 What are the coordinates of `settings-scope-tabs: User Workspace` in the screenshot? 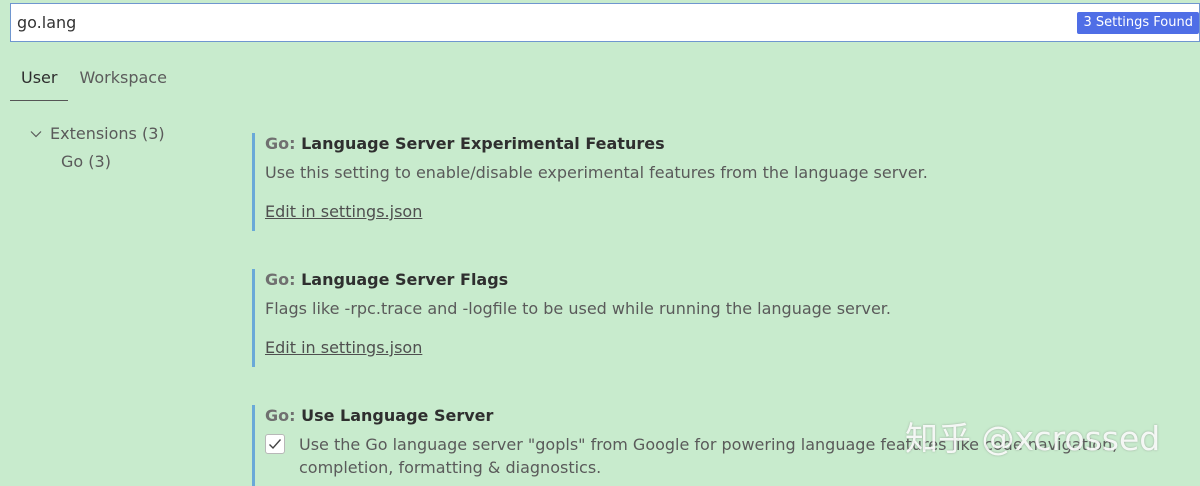 It's located at (94, 80).